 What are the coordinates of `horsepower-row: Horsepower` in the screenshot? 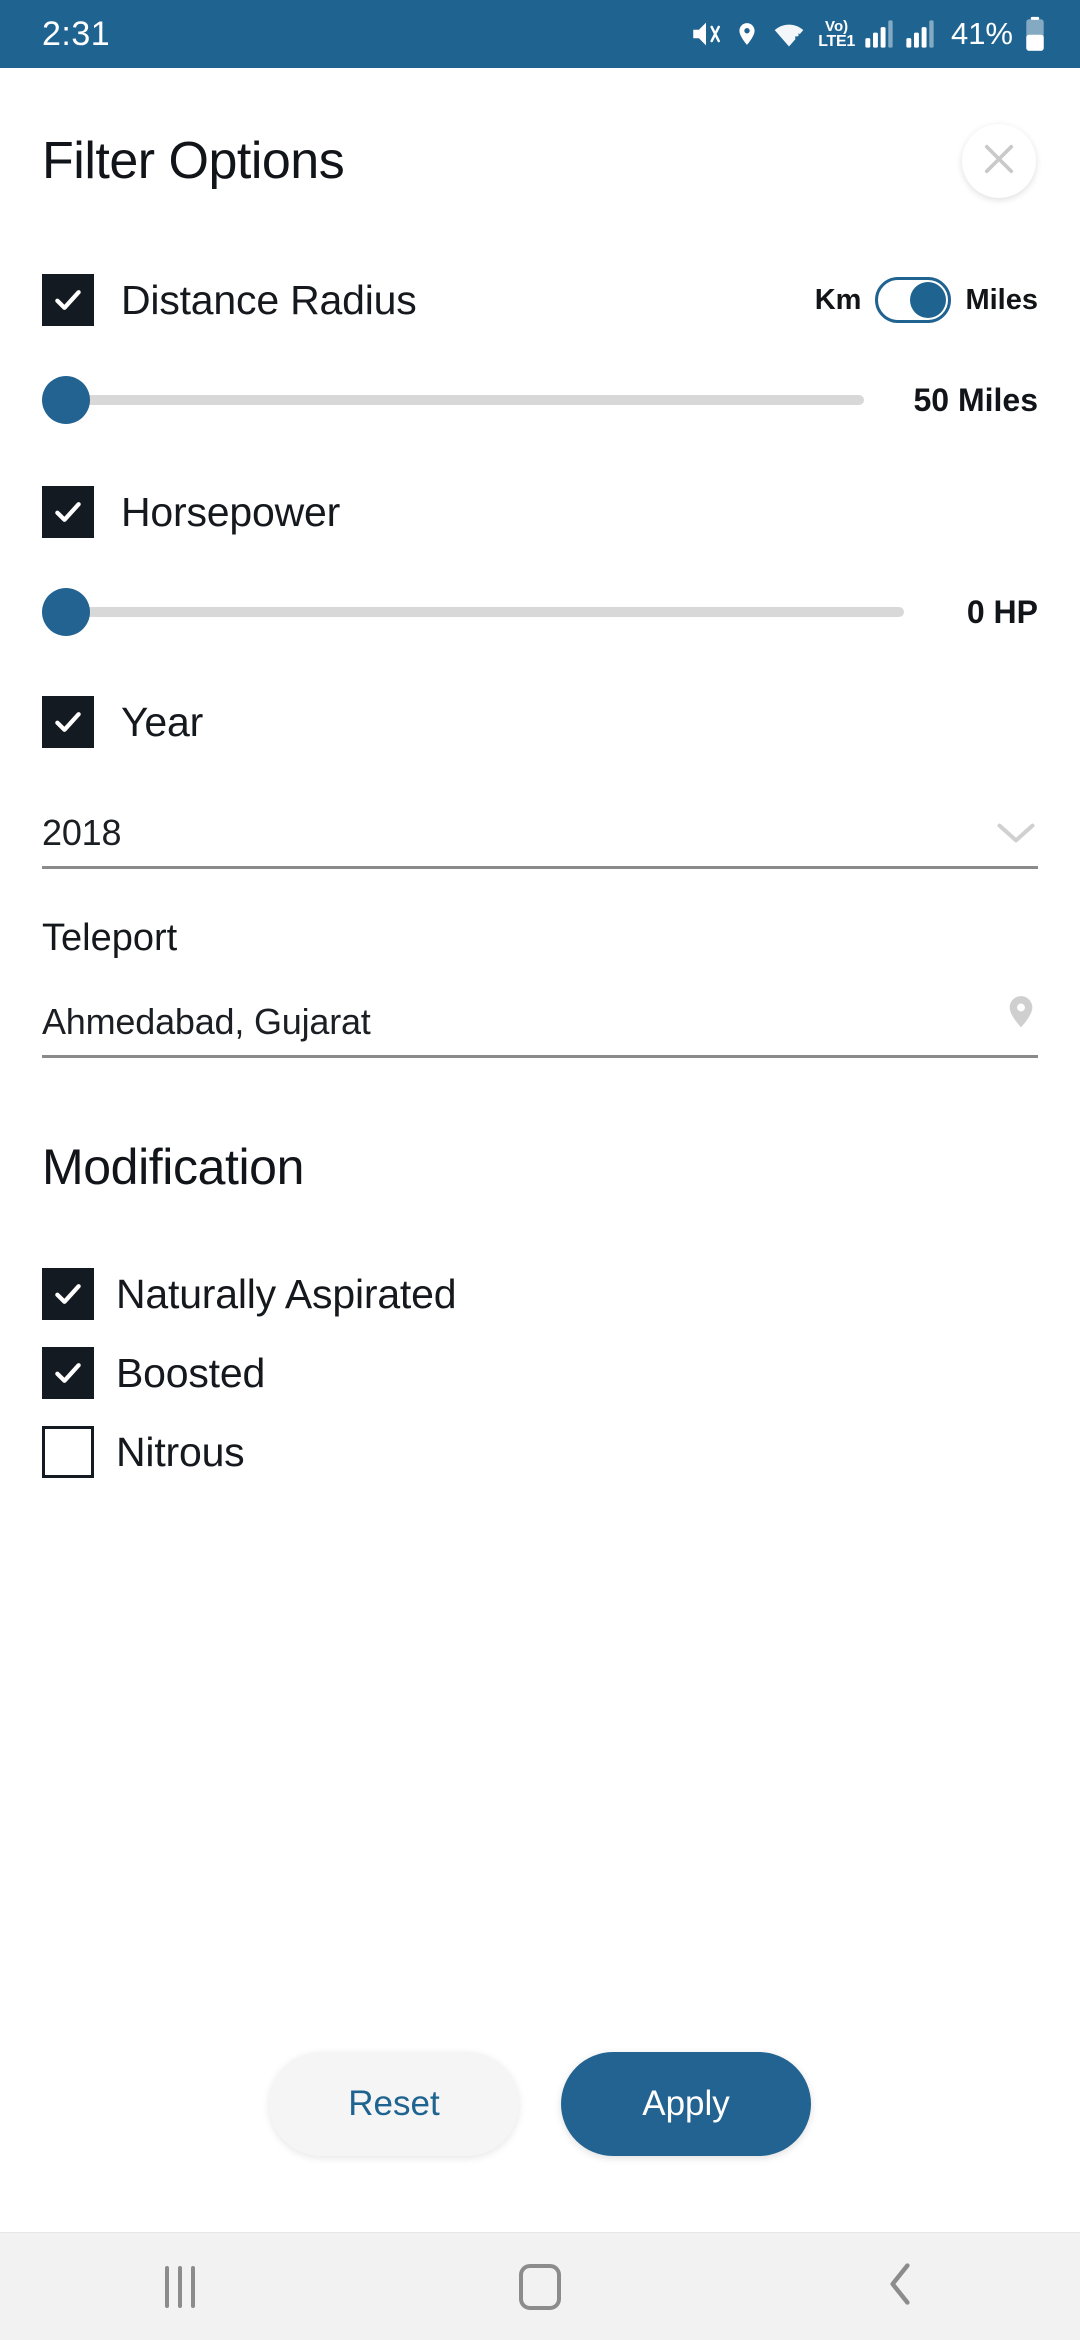 It's located at (540, 512).